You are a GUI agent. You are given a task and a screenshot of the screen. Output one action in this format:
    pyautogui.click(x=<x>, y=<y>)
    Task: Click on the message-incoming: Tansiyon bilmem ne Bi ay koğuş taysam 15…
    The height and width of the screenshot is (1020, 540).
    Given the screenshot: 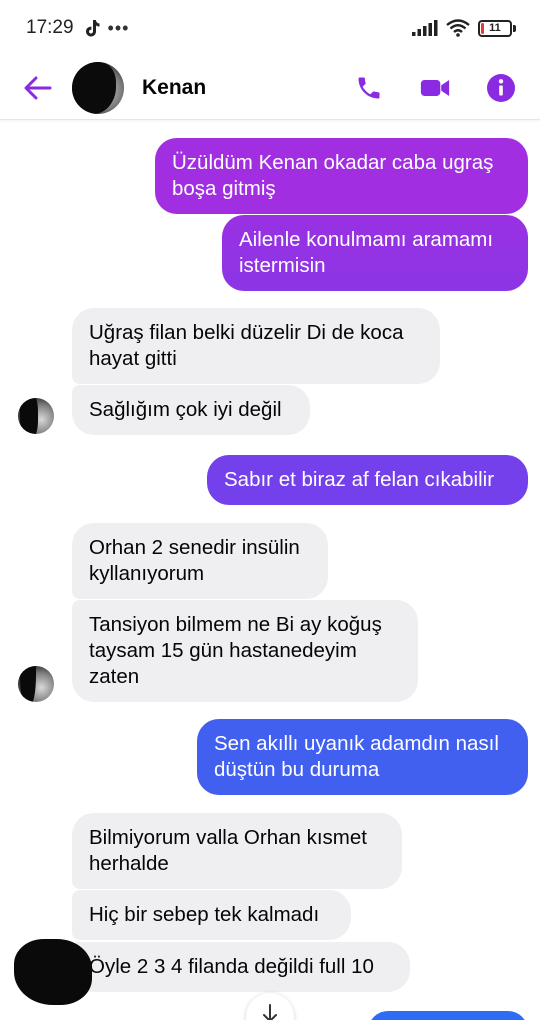 What is the action you would take?
    pyautogui.click(x=245, y=651)
    